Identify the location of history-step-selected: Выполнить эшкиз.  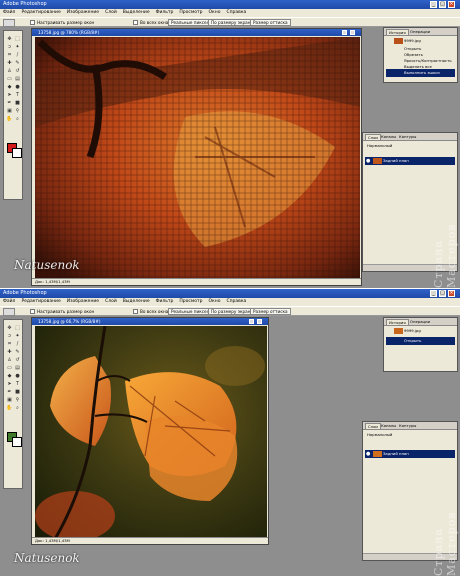
(420, 73).